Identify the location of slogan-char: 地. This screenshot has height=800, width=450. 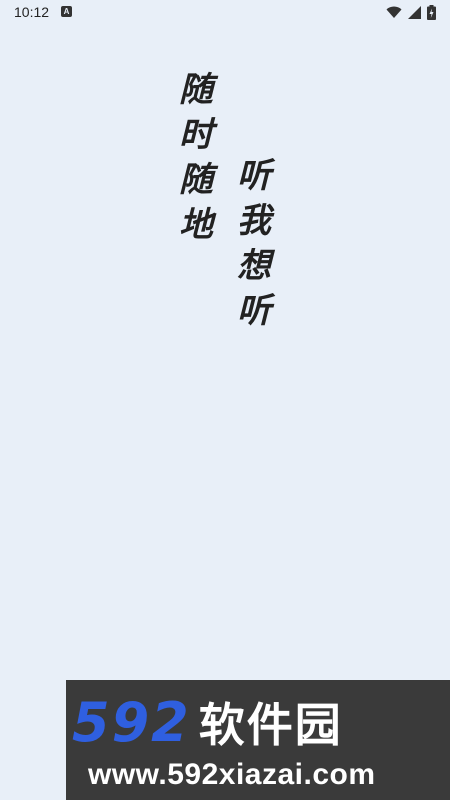
(196, 225).